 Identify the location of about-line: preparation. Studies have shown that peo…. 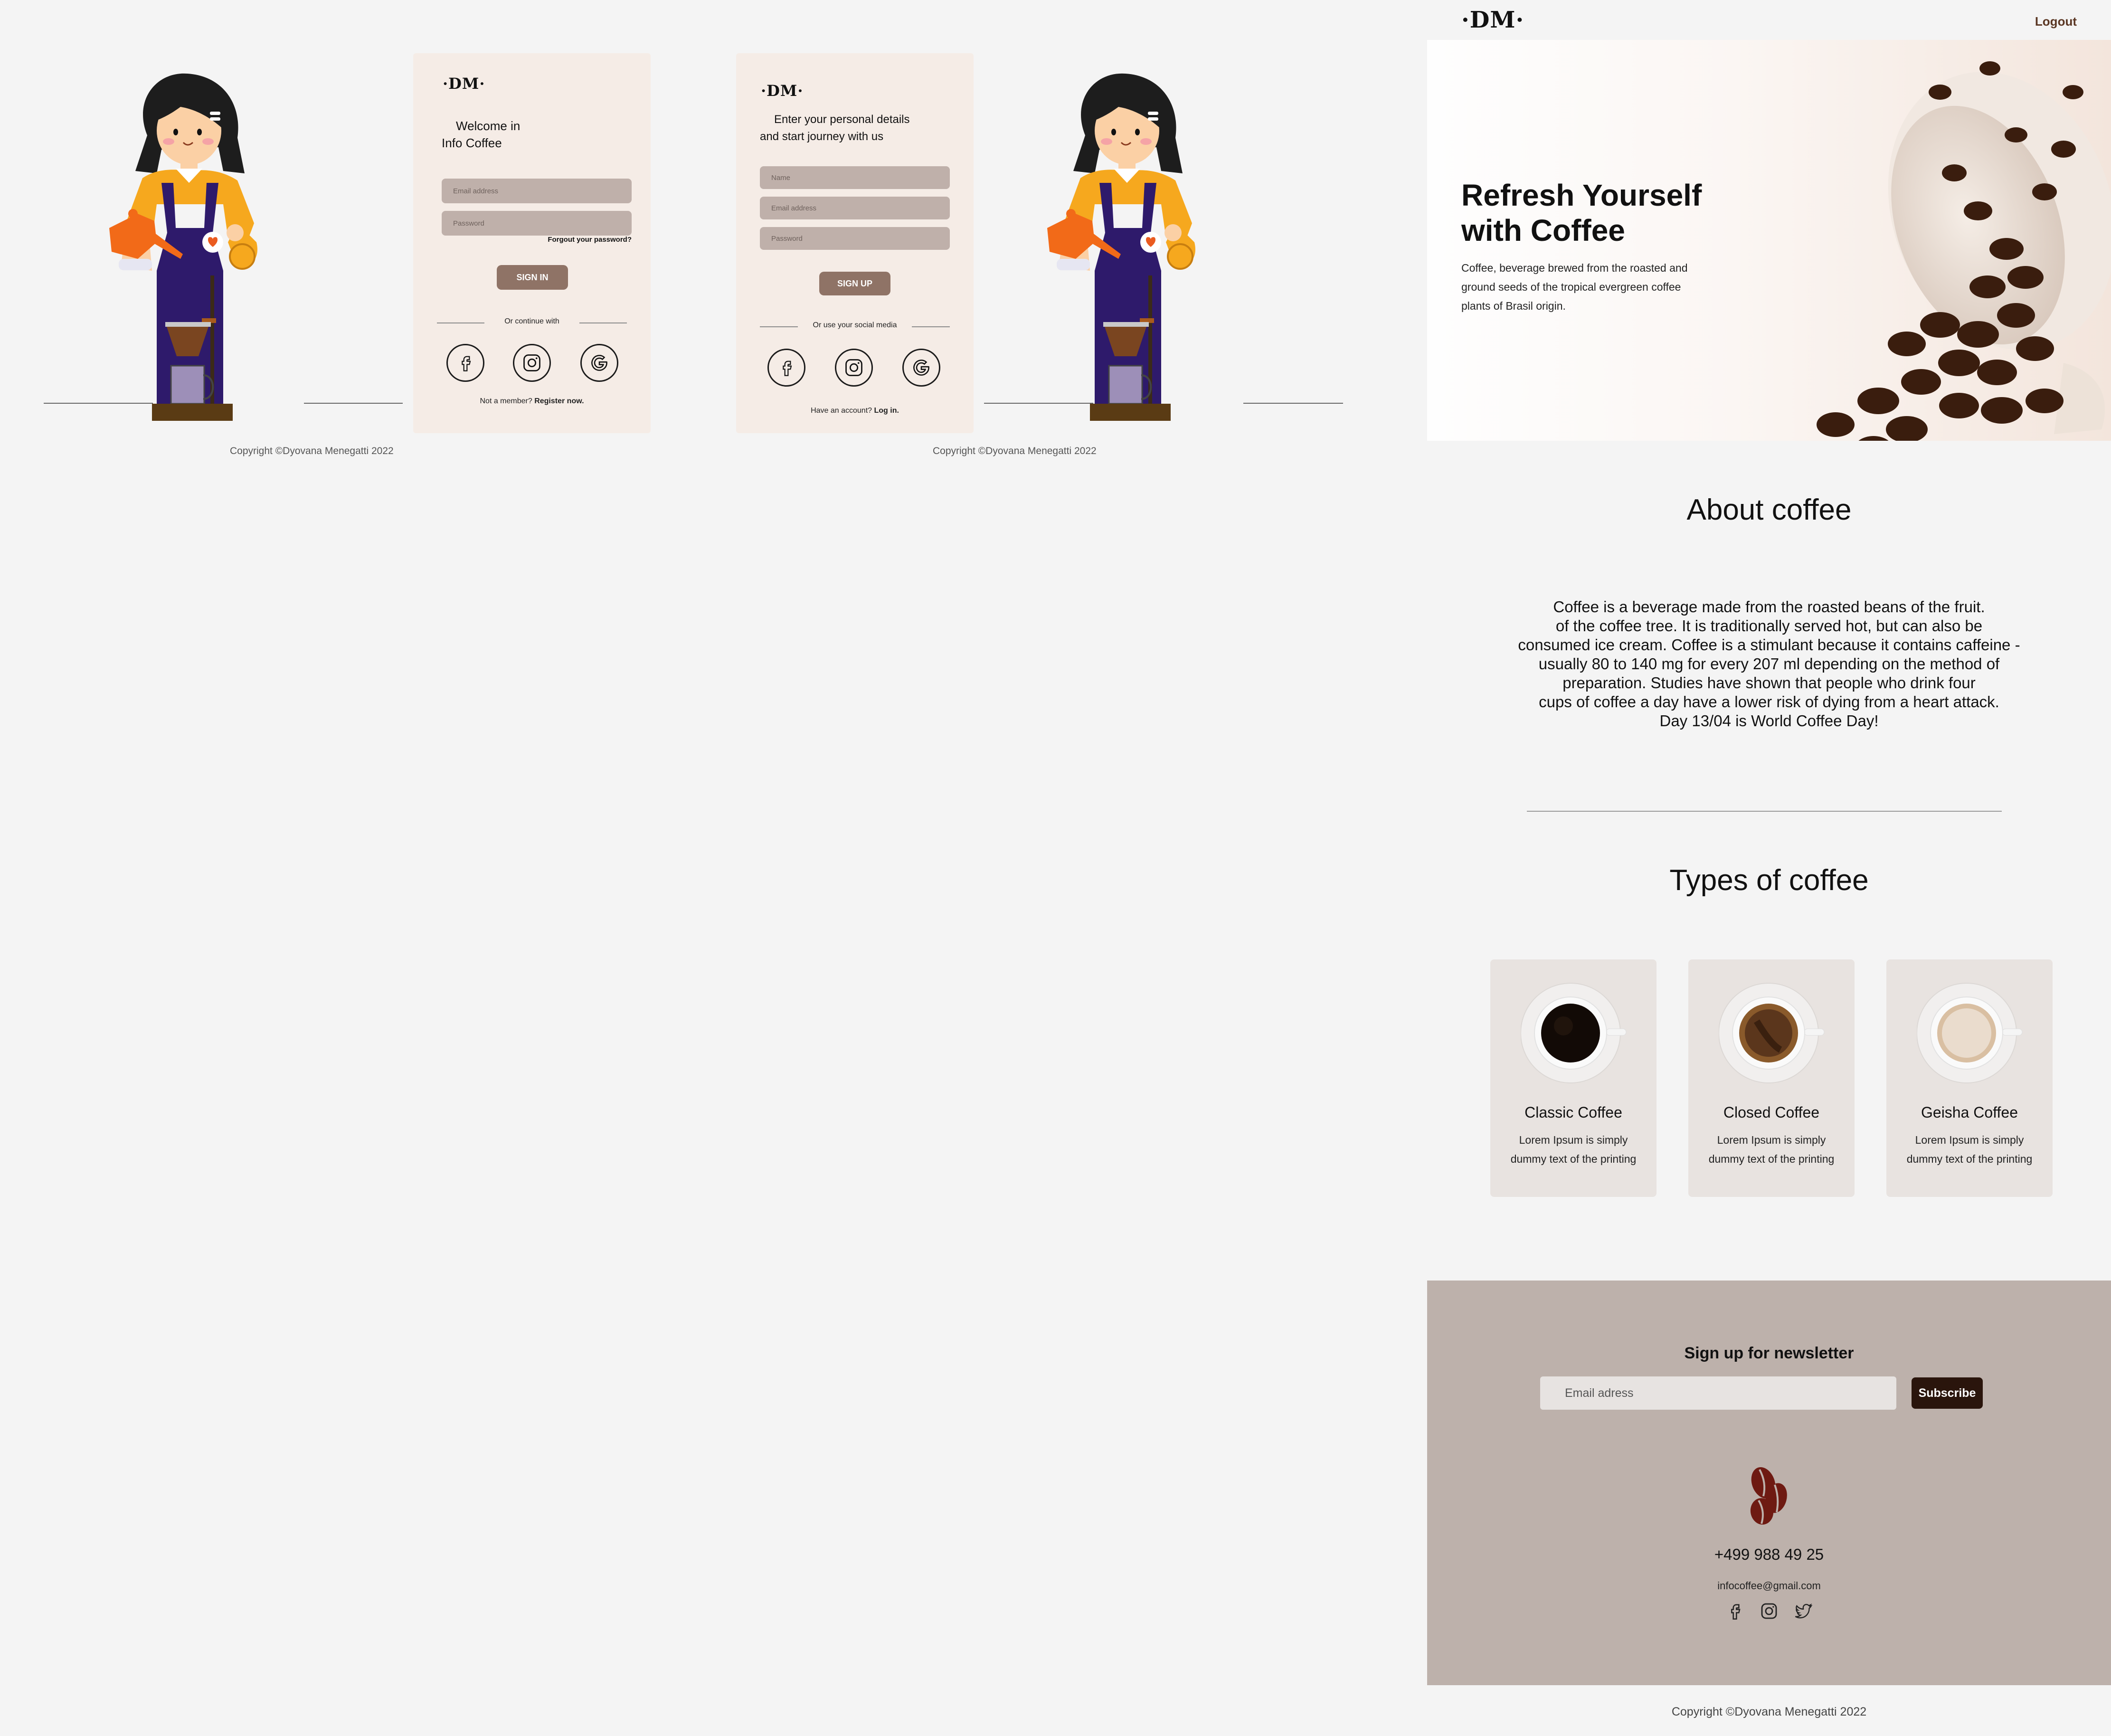
(1769, 683).